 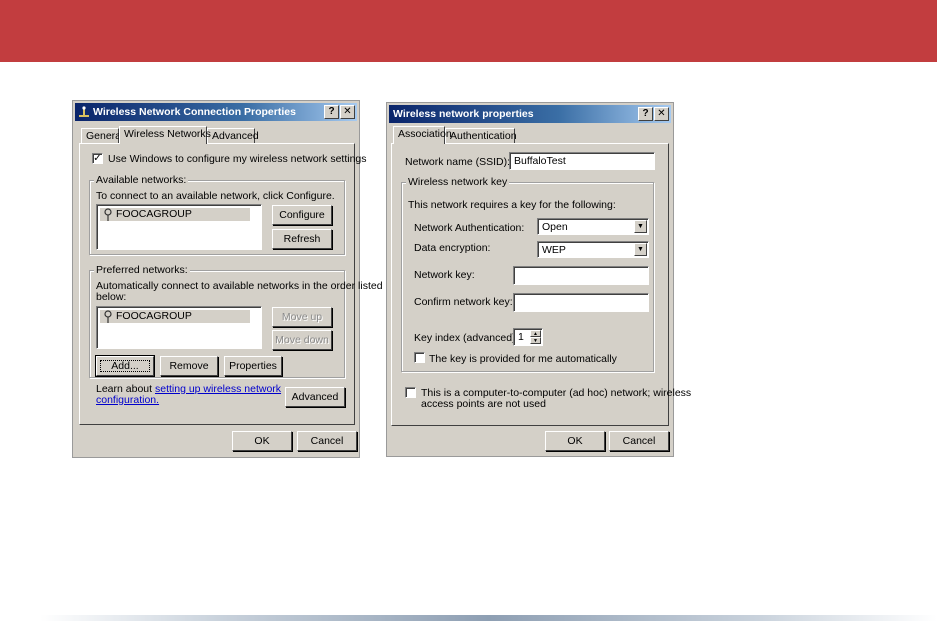 I want to click on remove-button: Remove, so click(x=189, y=366).